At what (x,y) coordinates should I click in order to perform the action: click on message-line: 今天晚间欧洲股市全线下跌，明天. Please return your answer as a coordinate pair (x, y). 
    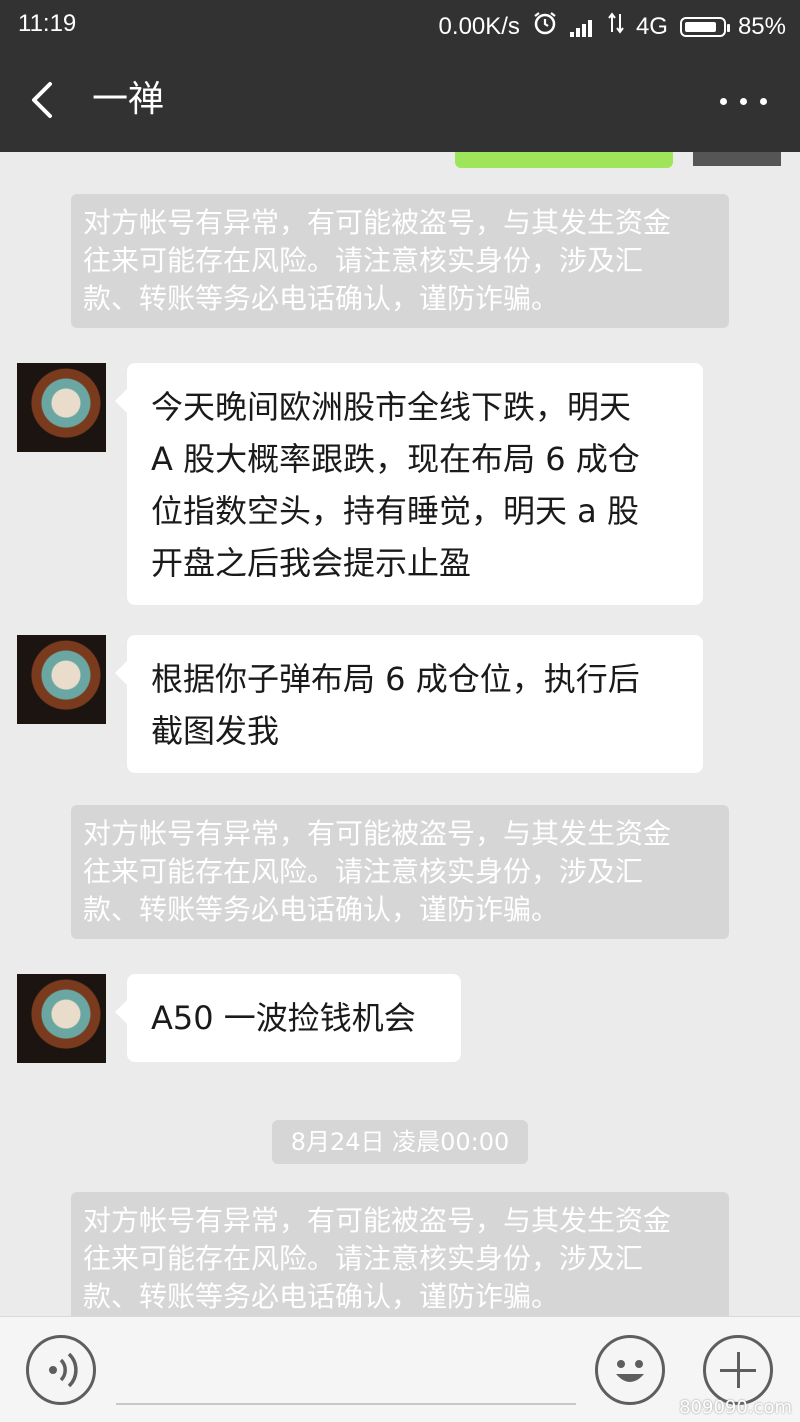
    Looking at the image, I should click on (391, 407).